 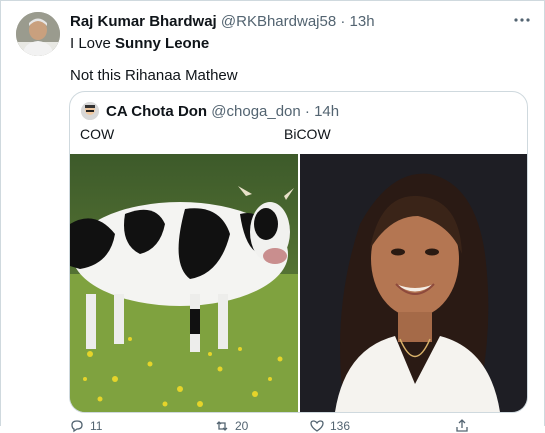 I want to click on retweet-count: 20, so click(x=242, y=426).